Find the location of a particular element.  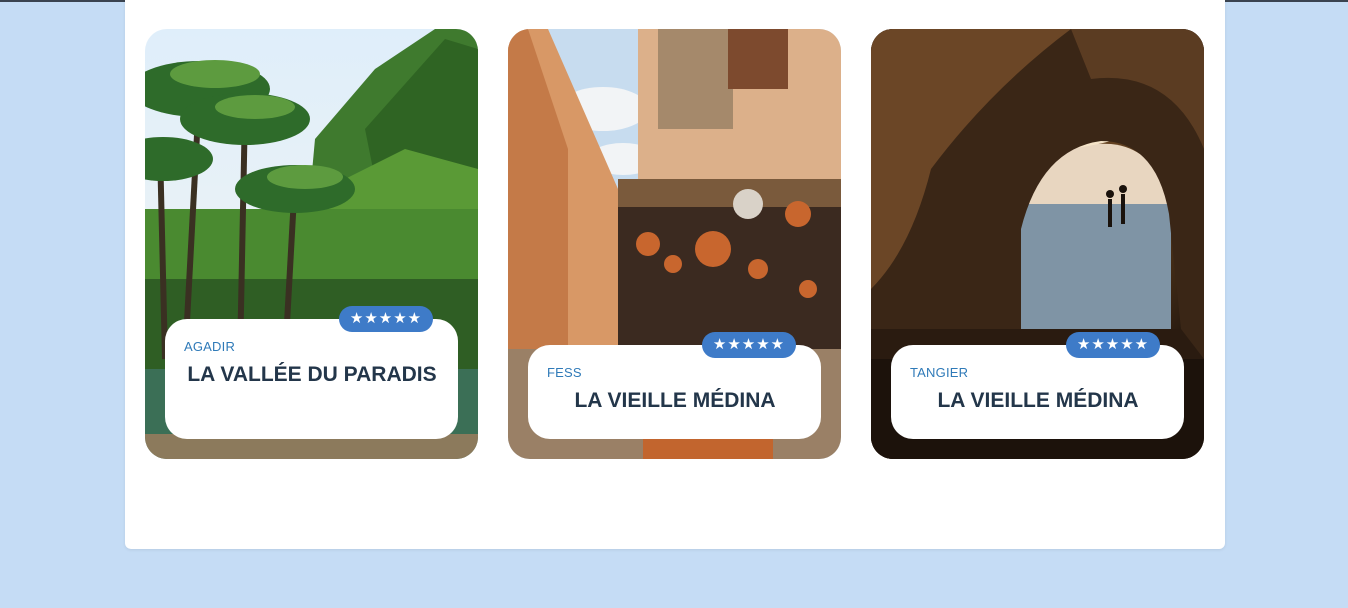

card-info: AGADIR LA VALLÉE DU PARADIS is located at coordinates (311, 379).